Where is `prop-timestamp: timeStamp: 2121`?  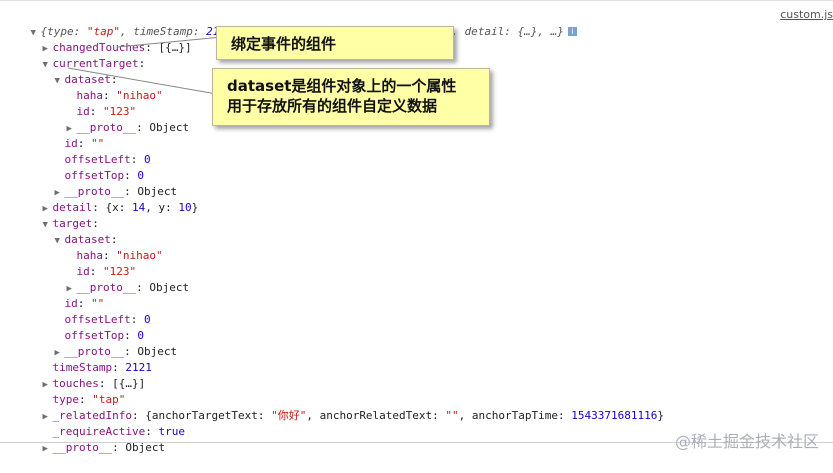 prop-timestamp: timeStamp: 2121 is located at coordinates (102, 367).